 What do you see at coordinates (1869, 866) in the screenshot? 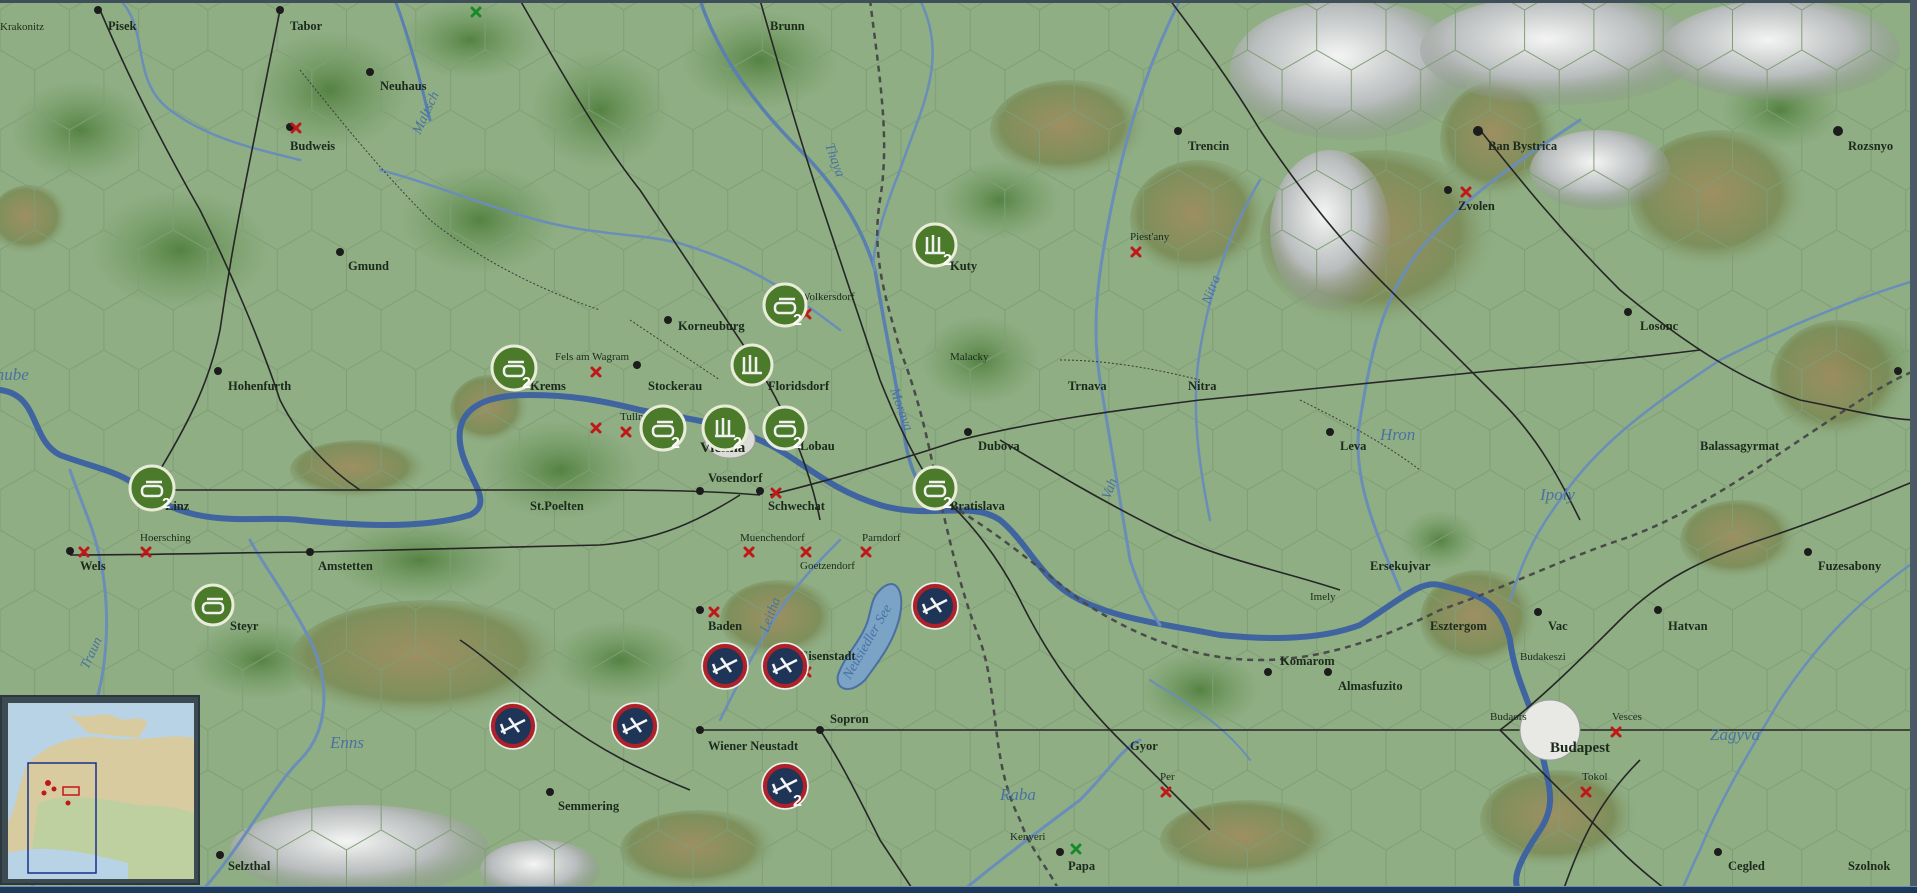
I see `city-label: Szolnok` at bounding box center [1869, 866].